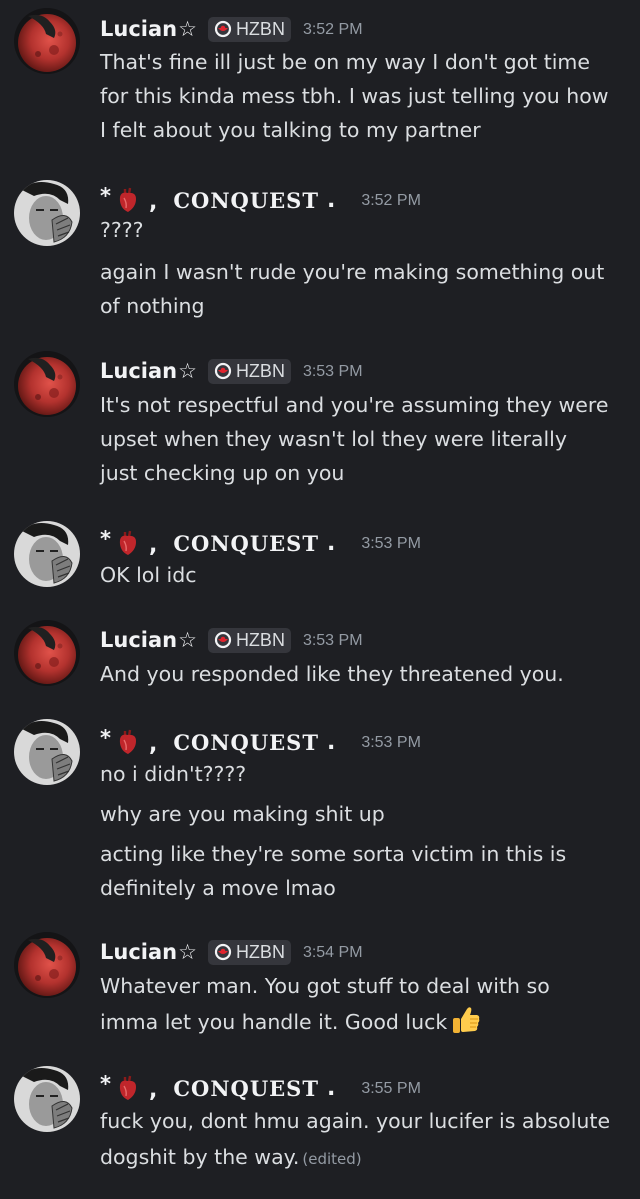 This screenshot has height=1199, width=640. I want to click on edited-label: (edited), so click(332, 1159).